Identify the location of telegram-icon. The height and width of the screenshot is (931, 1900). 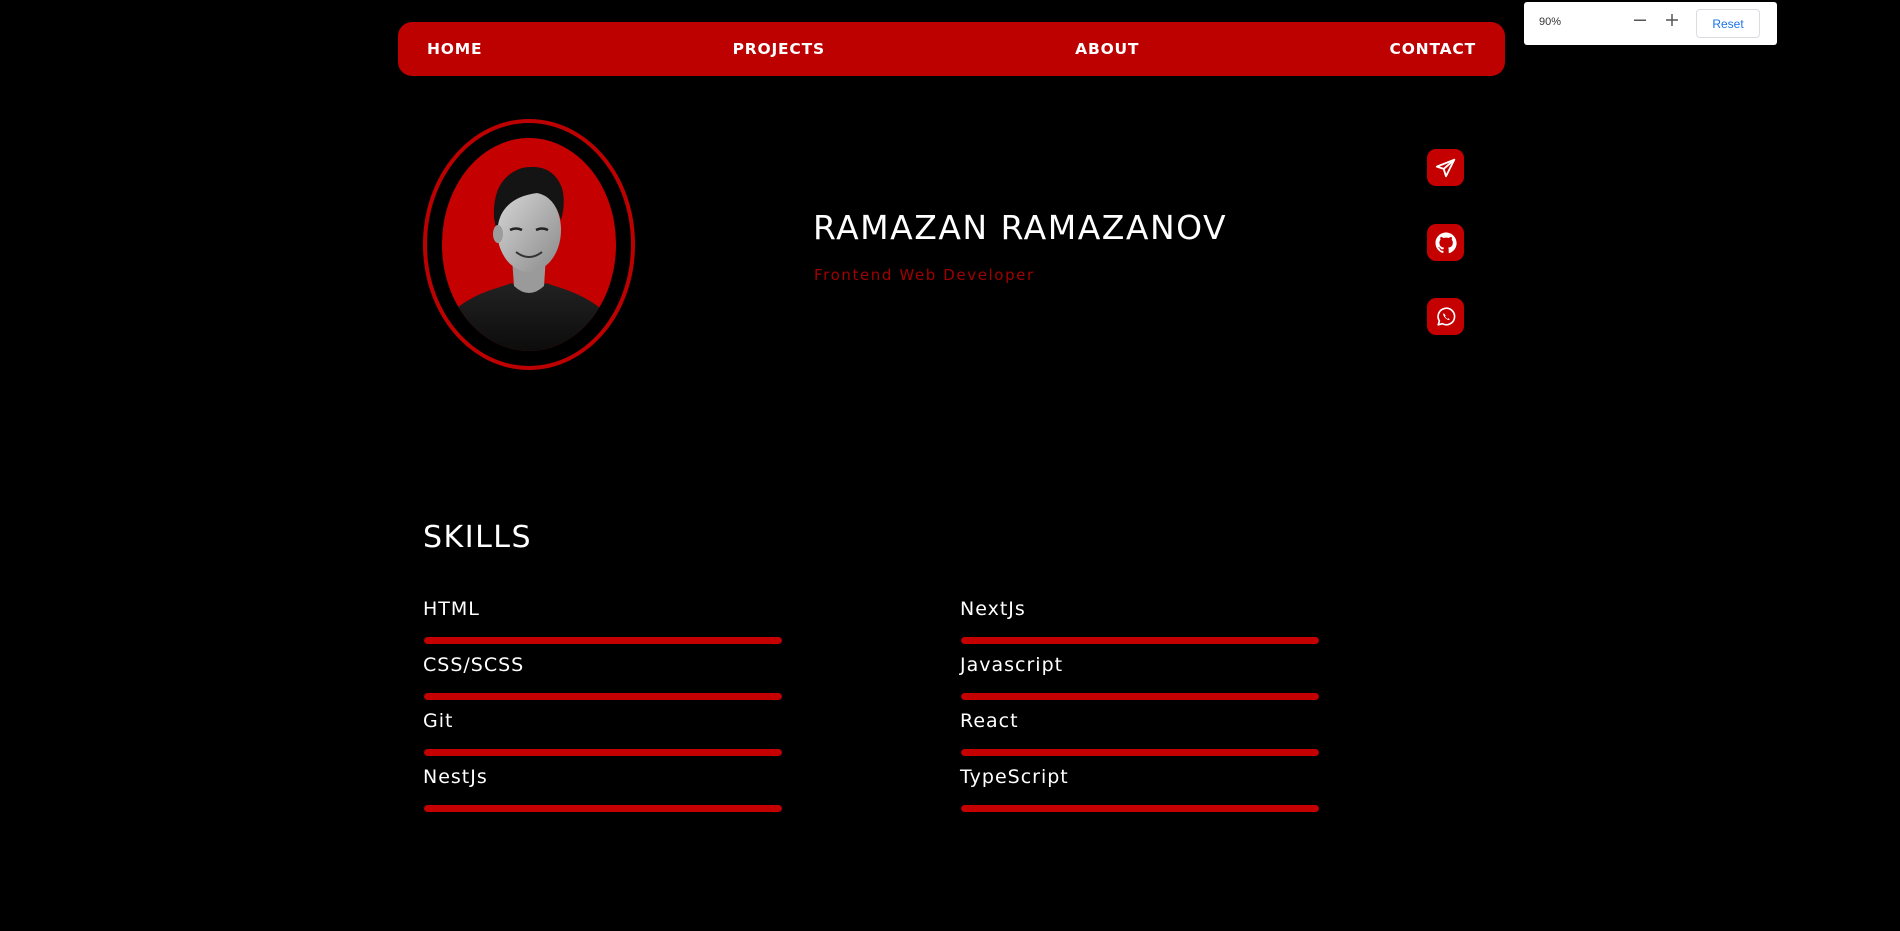
(1445, 167).